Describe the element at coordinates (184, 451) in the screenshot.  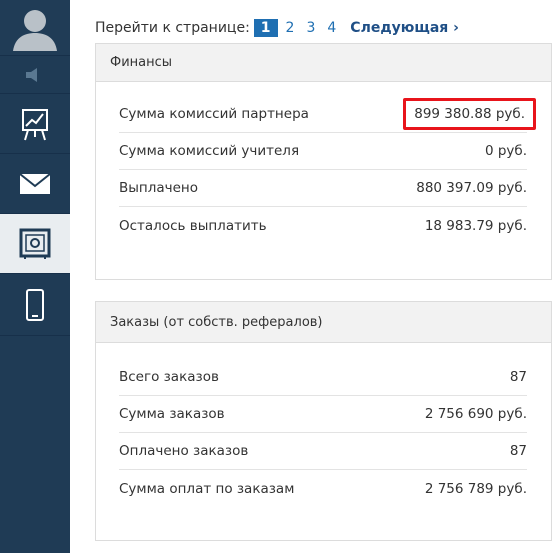
I see `row-label: Оплачено заказов` at that location.